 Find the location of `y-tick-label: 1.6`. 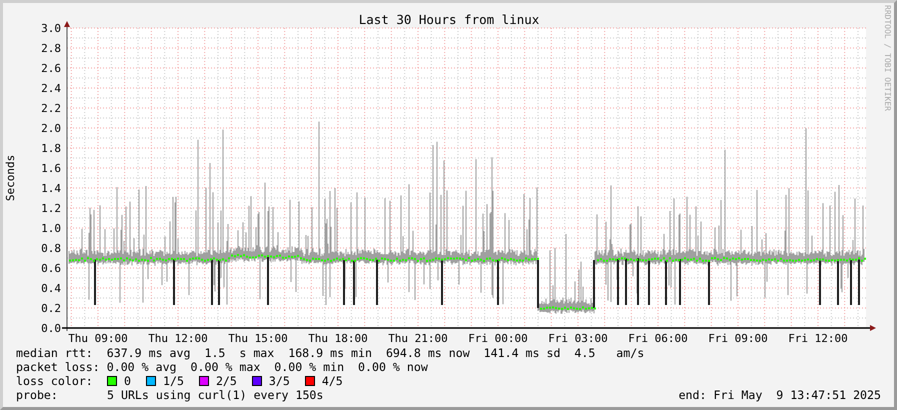

y-tick-label: 1.6 is located at coordinates (51, 168).